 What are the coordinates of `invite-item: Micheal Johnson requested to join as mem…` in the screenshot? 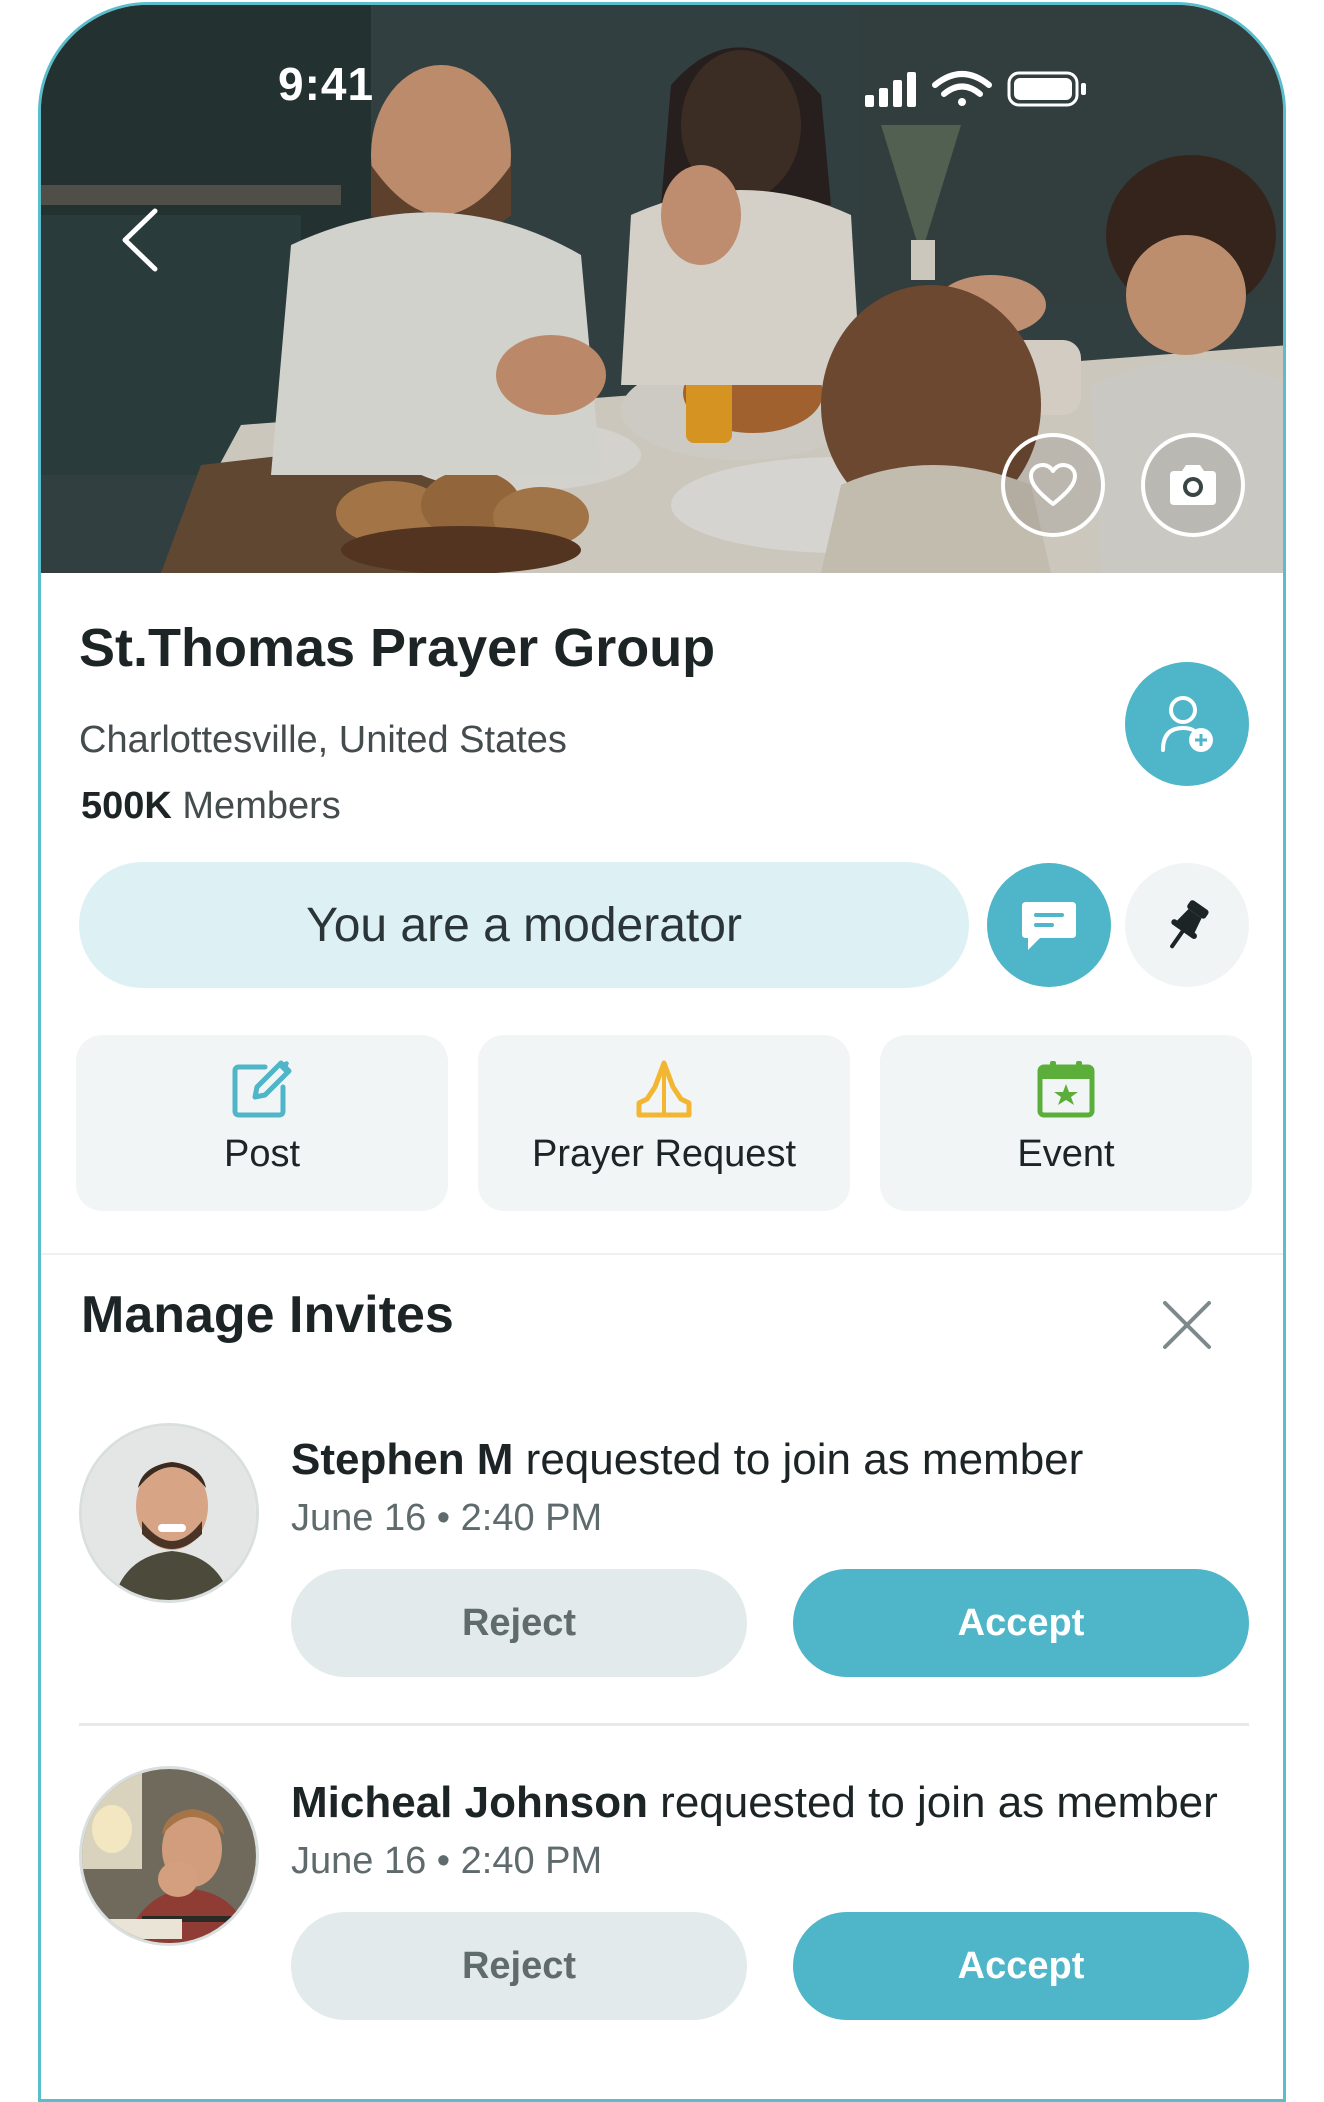 It's located at (662, 1916).